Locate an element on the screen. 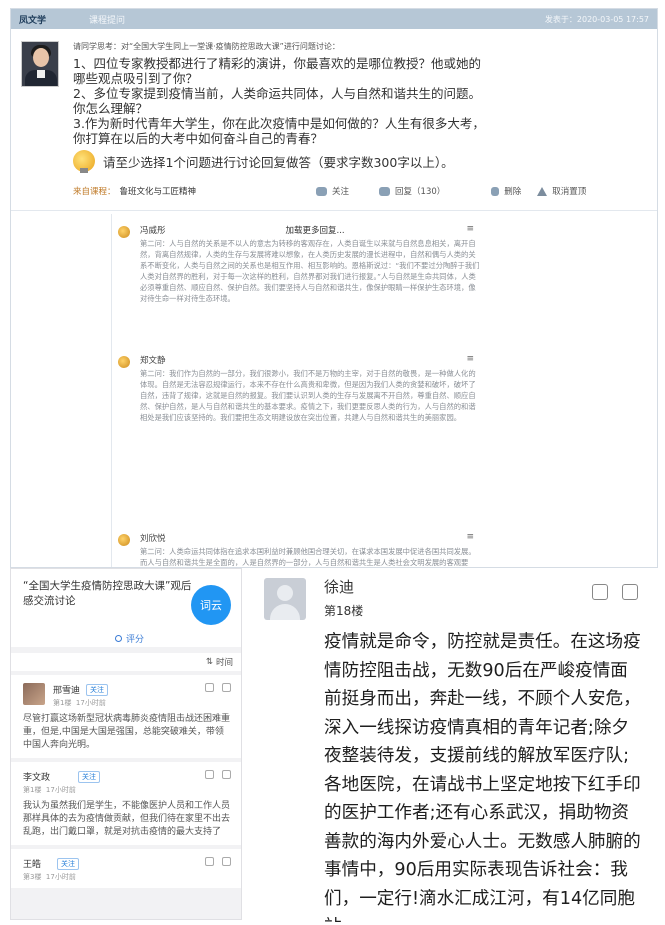 The width and height of the screenshot is (665, 925). discussion-header: “全国大学生疫情防控思政大课”观后感交流讨论 词云 is located at coordinates (126, 599).